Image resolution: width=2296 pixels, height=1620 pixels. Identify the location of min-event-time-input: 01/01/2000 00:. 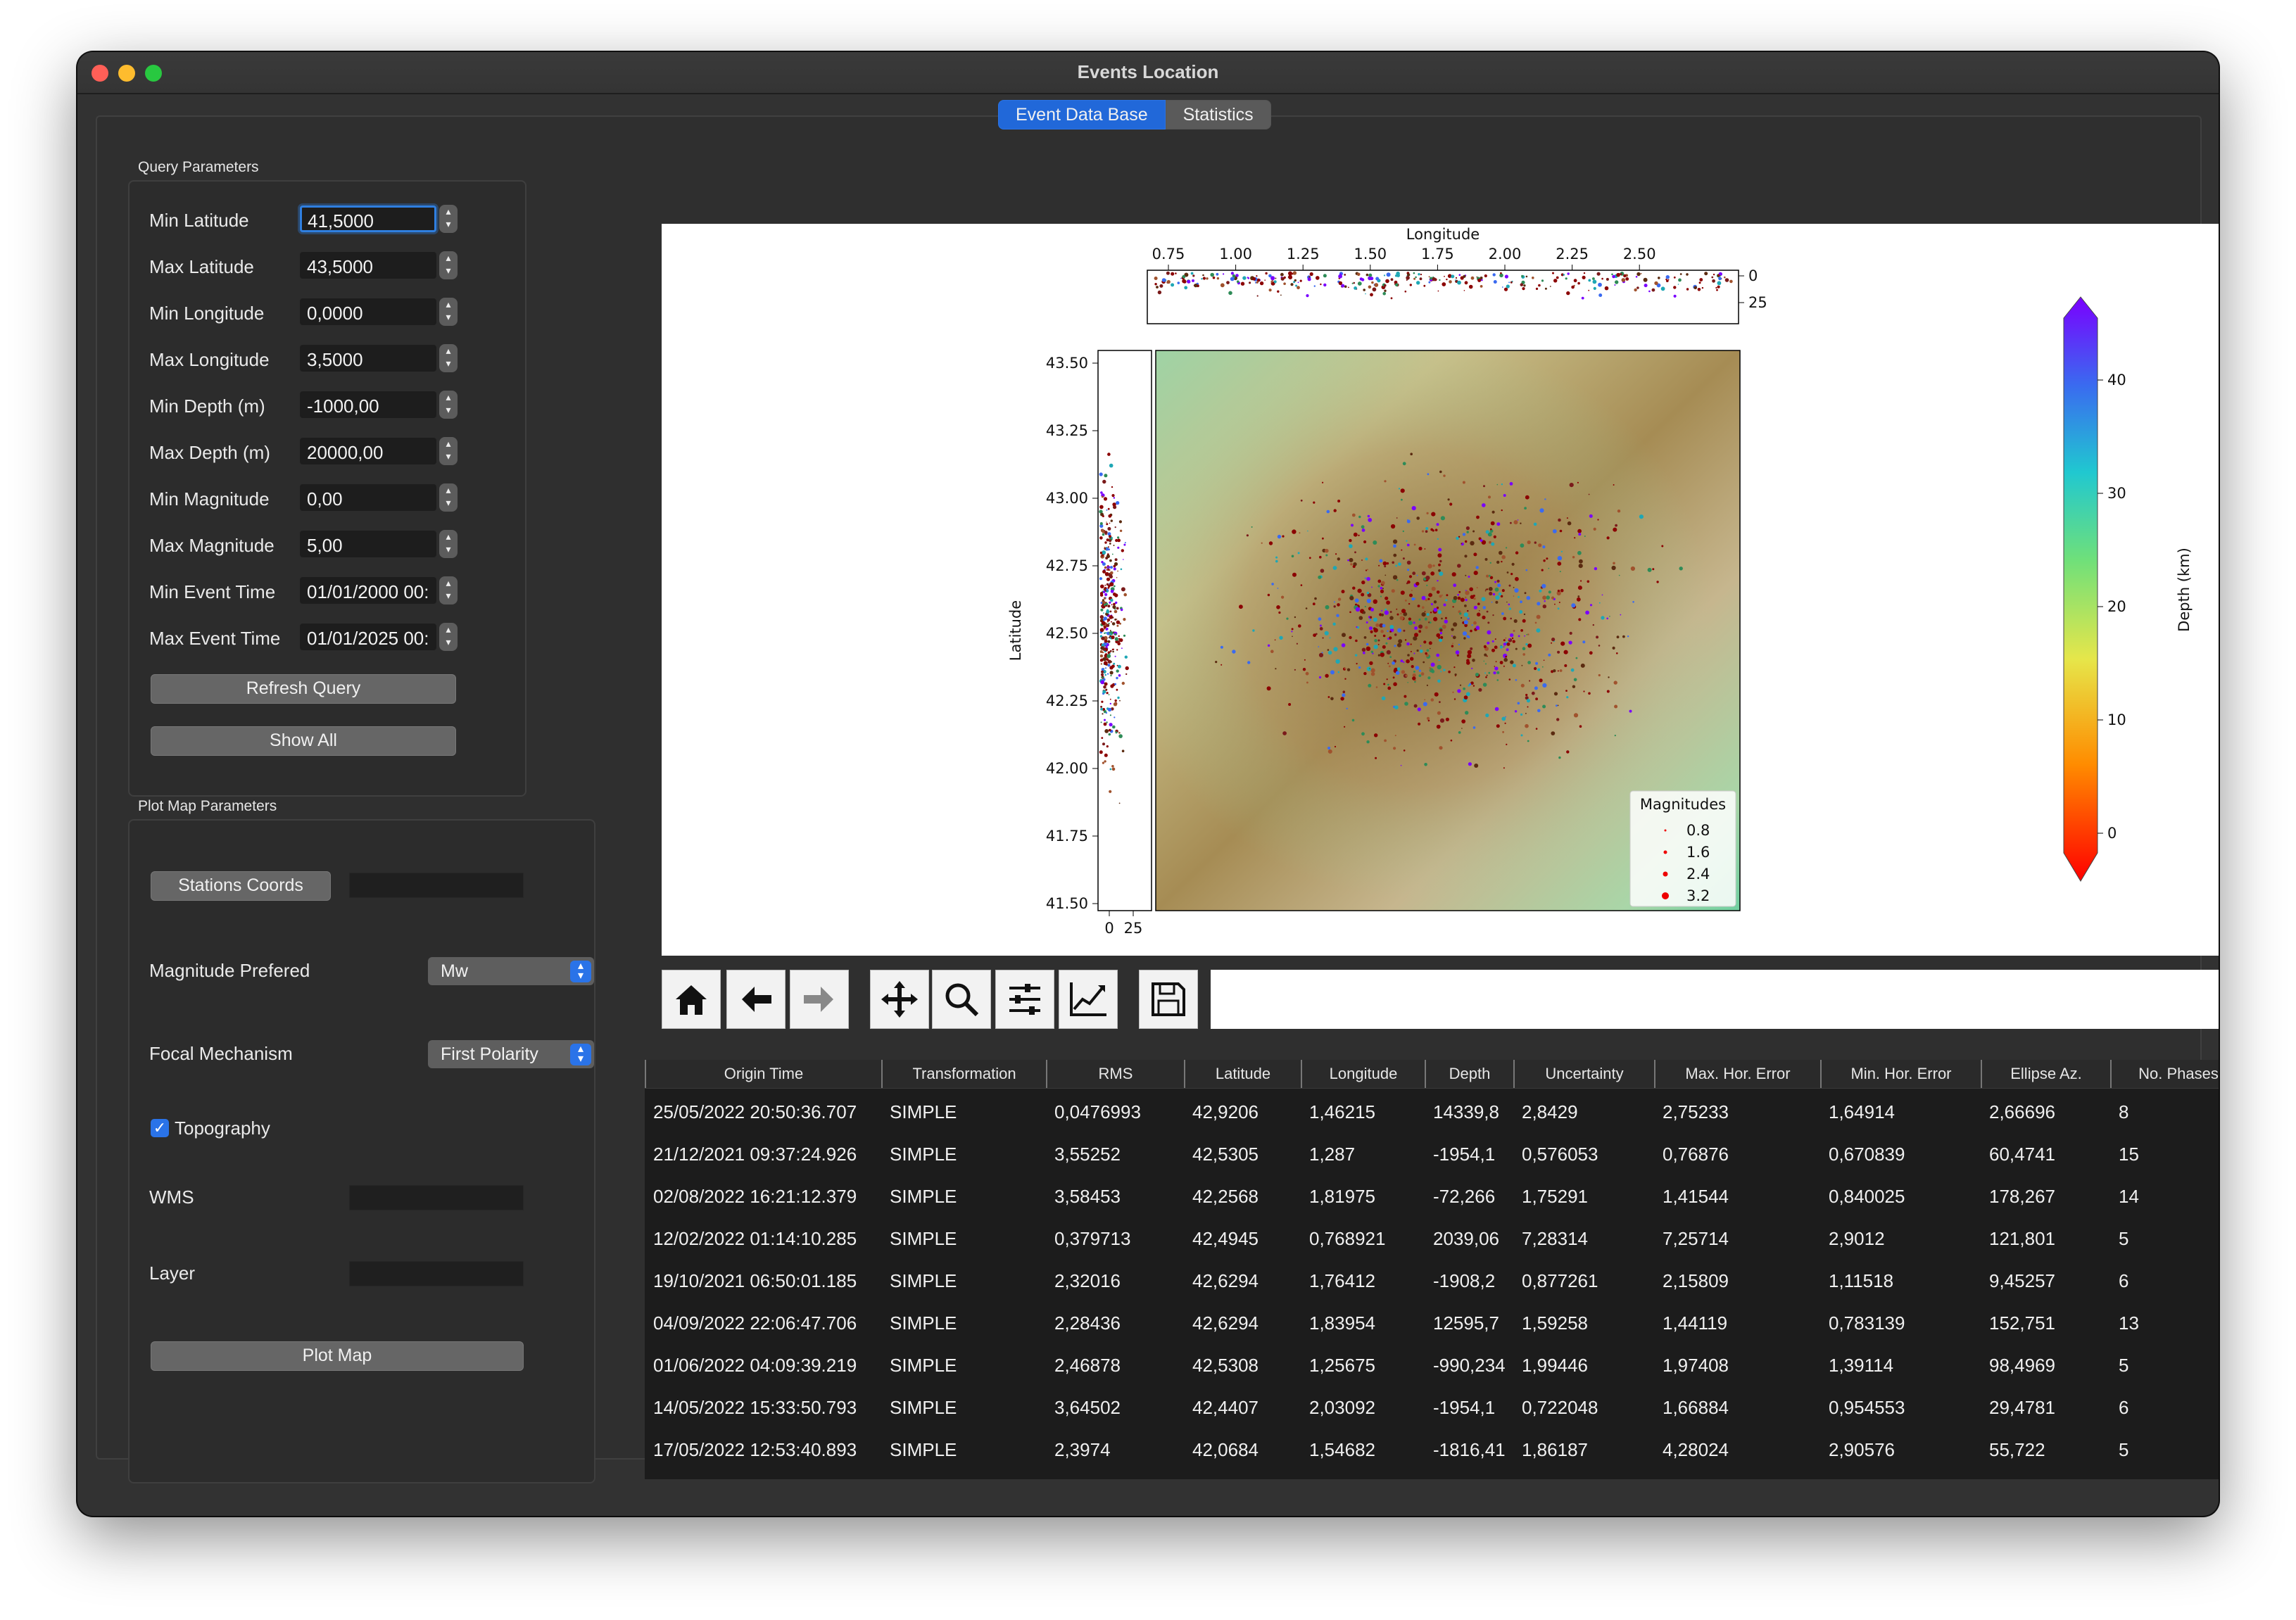
(368, 590).